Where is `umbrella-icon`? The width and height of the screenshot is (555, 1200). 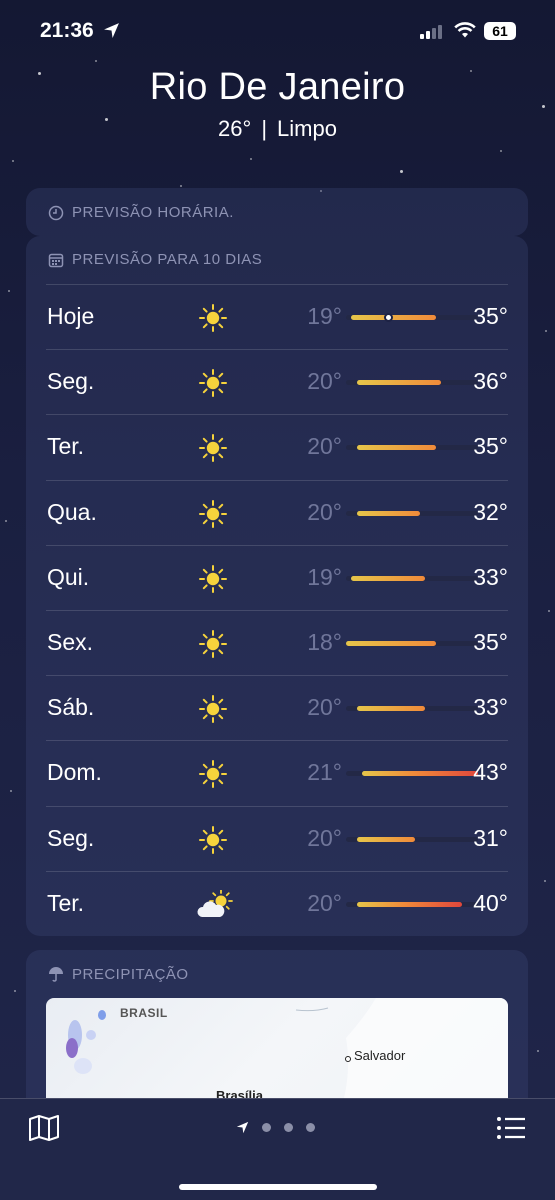
umbrella-icon is located at coordinates (56, 974).